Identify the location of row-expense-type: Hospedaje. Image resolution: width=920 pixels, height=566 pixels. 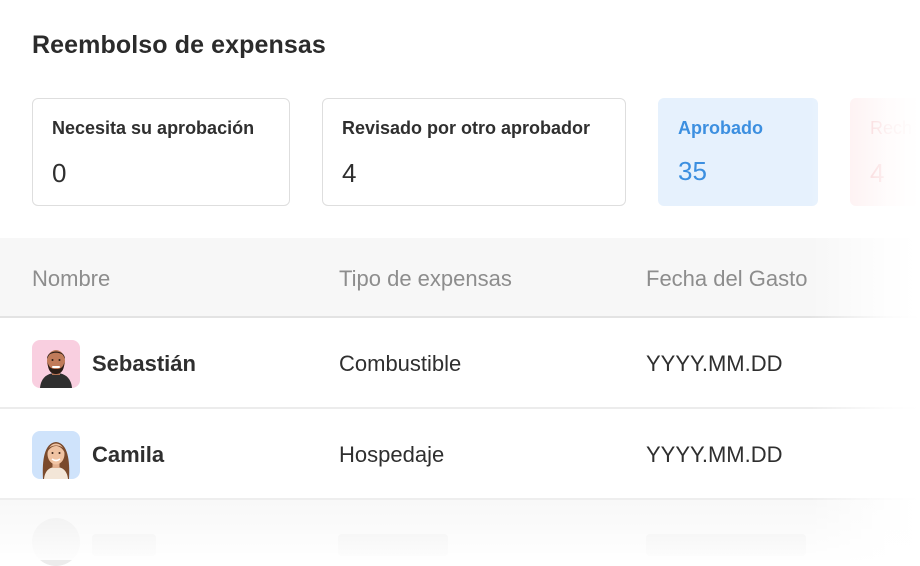
(392, 454).